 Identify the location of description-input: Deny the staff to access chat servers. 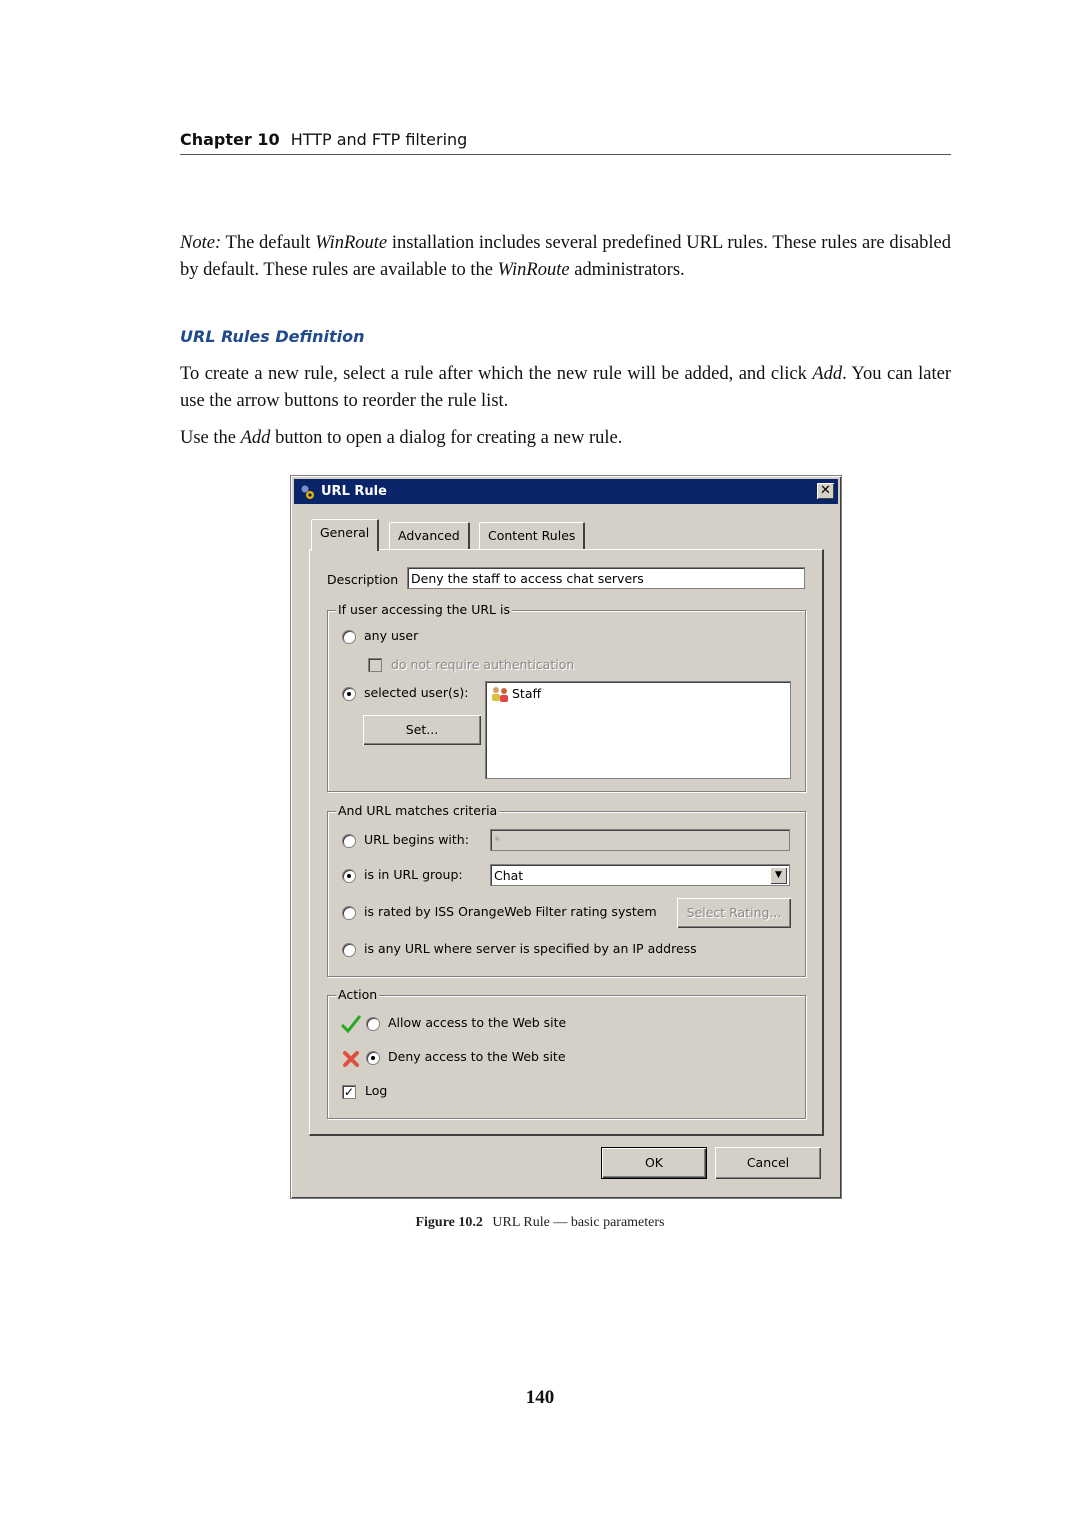
(606, 578).